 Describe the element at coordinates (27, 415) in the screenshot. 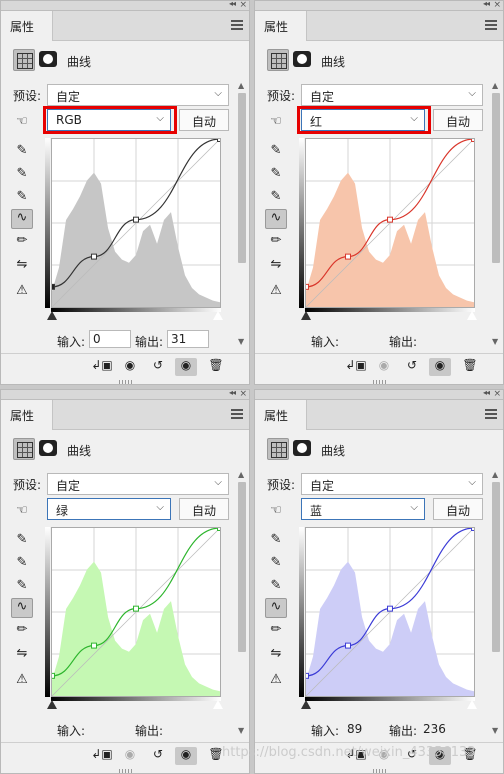

I see `tab-properties: 属性` at that location.